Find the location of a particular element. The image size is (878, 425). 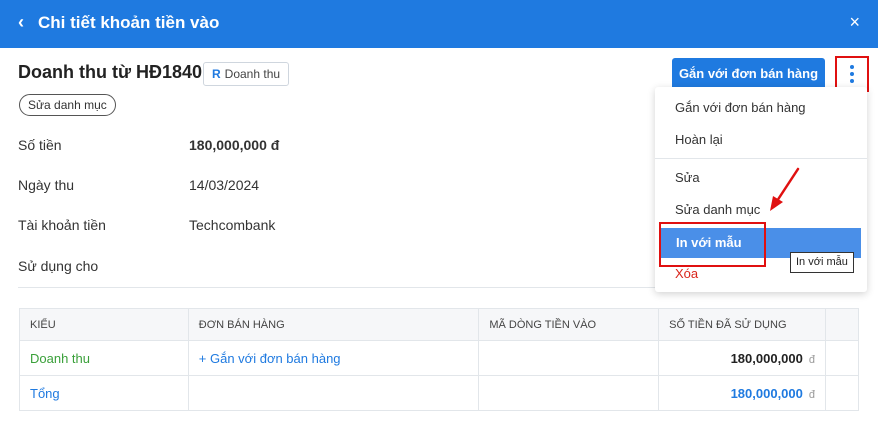

table-total-row: Tổng 180,000,000 đ is located at coordinates (439, 393).